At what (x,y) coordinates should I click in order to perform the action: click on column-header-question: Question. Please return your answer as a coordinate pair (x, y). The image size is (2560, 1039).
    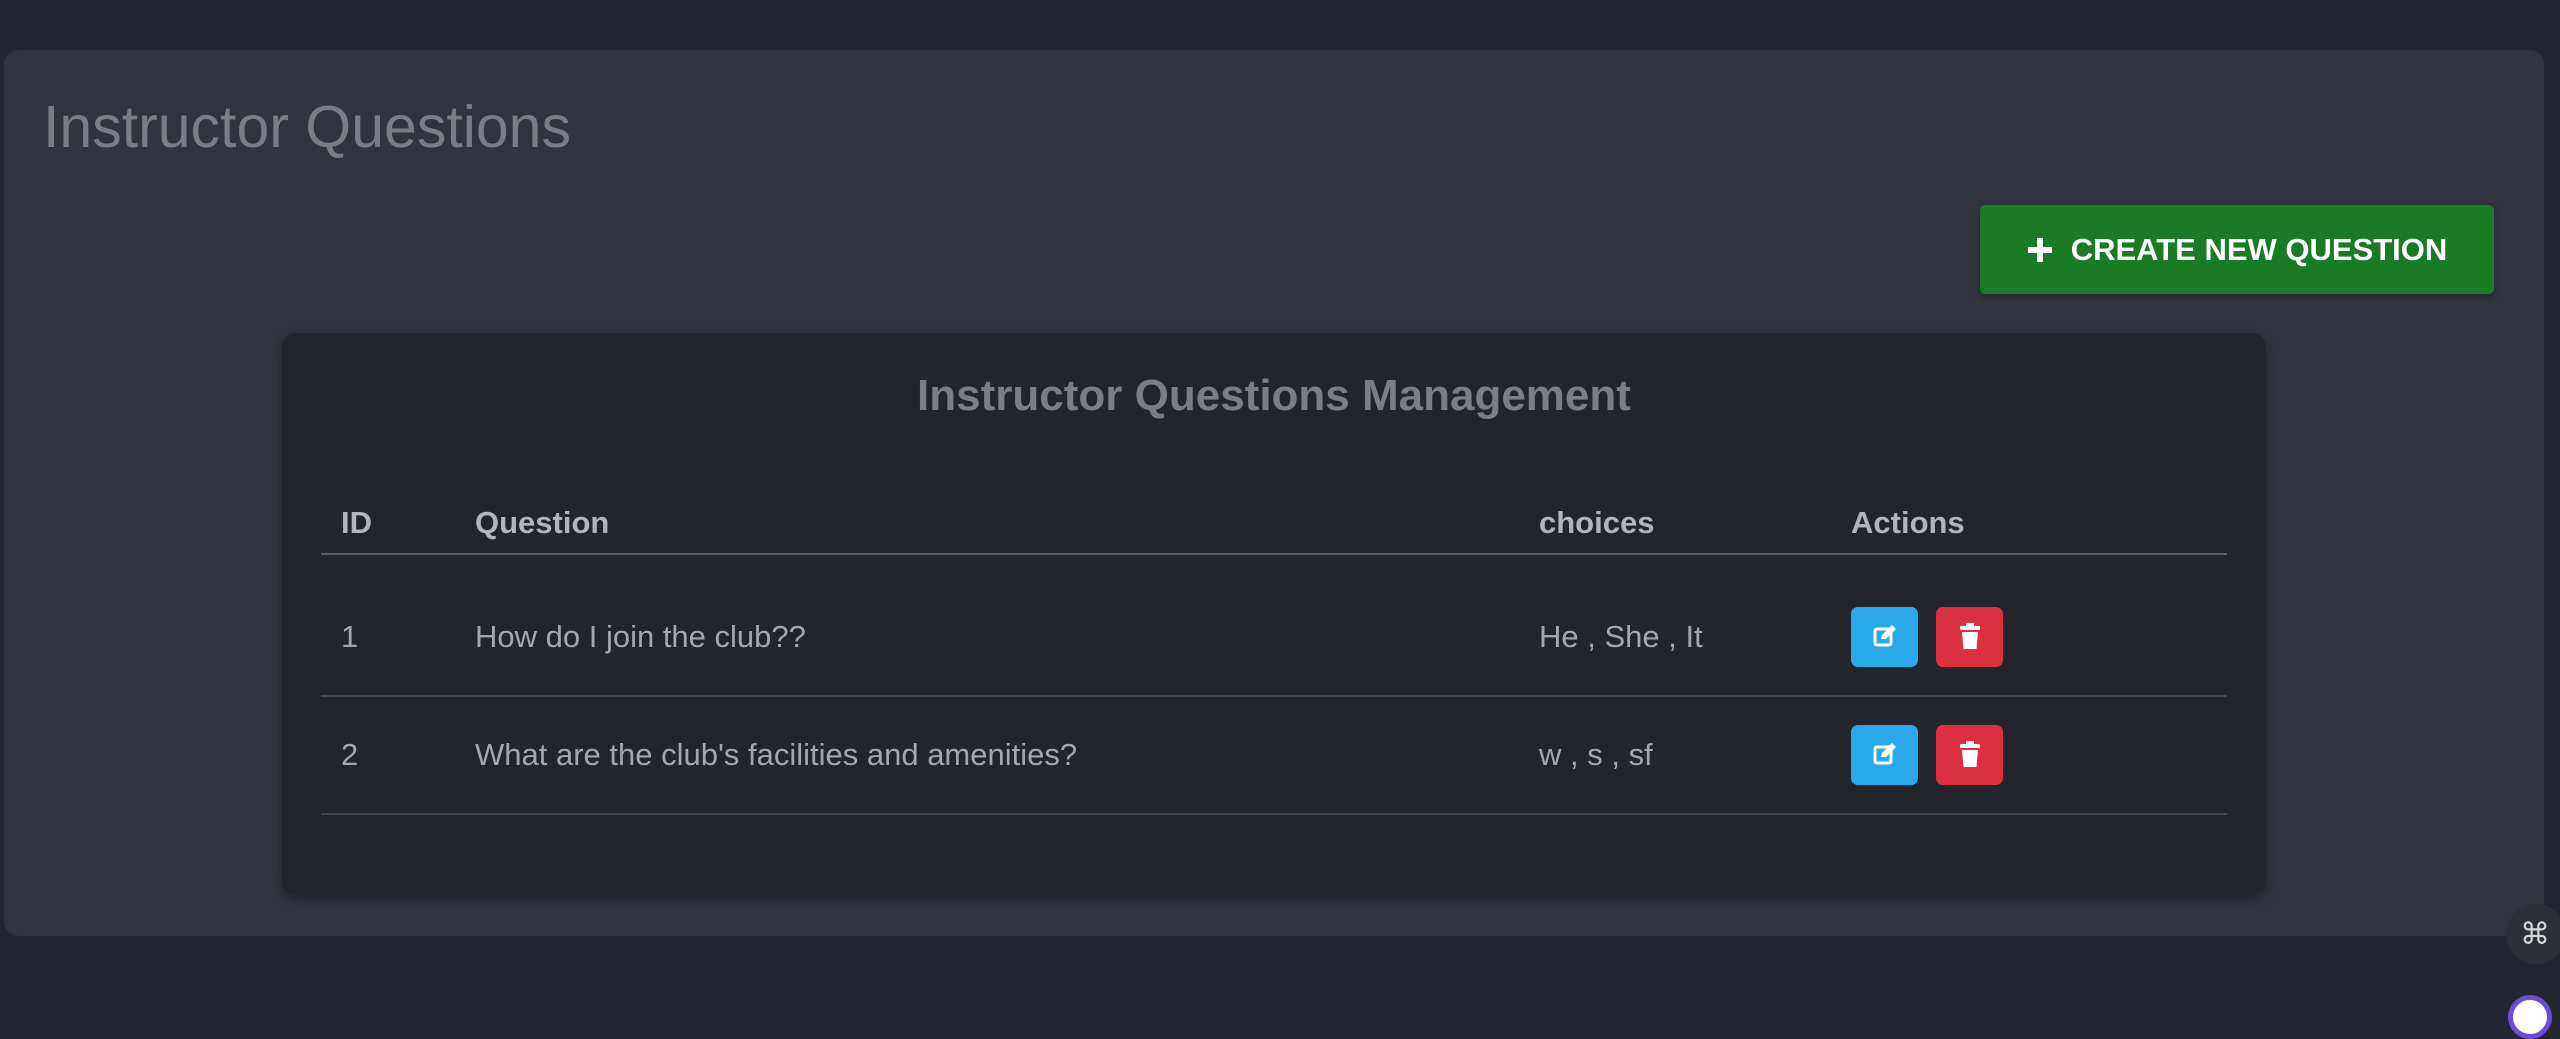
    Looking at the image, I should click on (542, 522).